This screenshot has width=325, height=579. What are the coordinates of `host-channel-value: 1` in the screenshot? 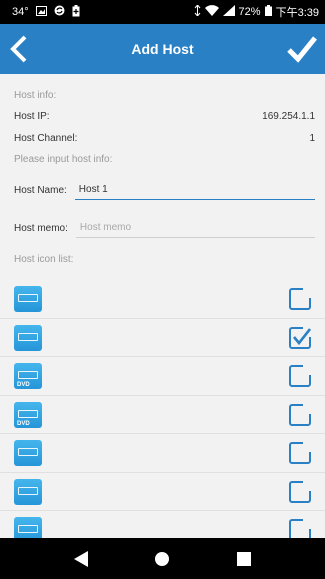 It's located at (312, 138).